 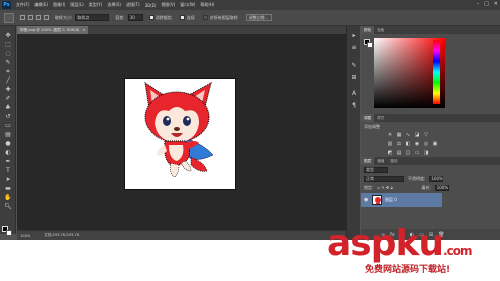 I want to click on hue-saturation-icon: ▥, so click(x=390, y=144).